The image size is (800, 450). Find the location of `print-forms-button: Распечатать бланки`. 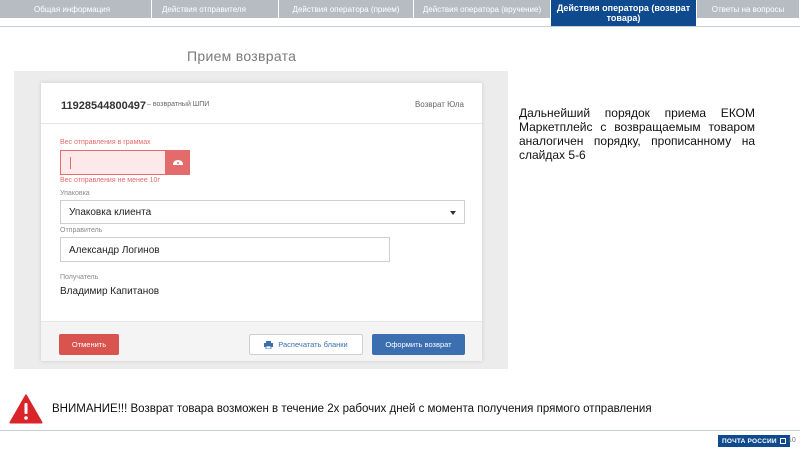

print-forms-button: Распечатать бланки is located at coordinates (306, 344).